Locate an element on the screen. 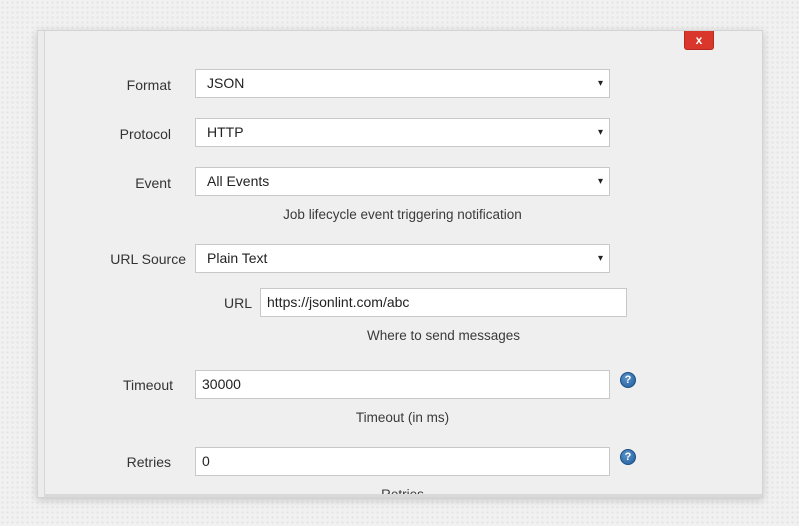 Image resolution: width=799 pixels, height=526 pixels. protocol-value: HTTP is located at coordinates (225, 132).